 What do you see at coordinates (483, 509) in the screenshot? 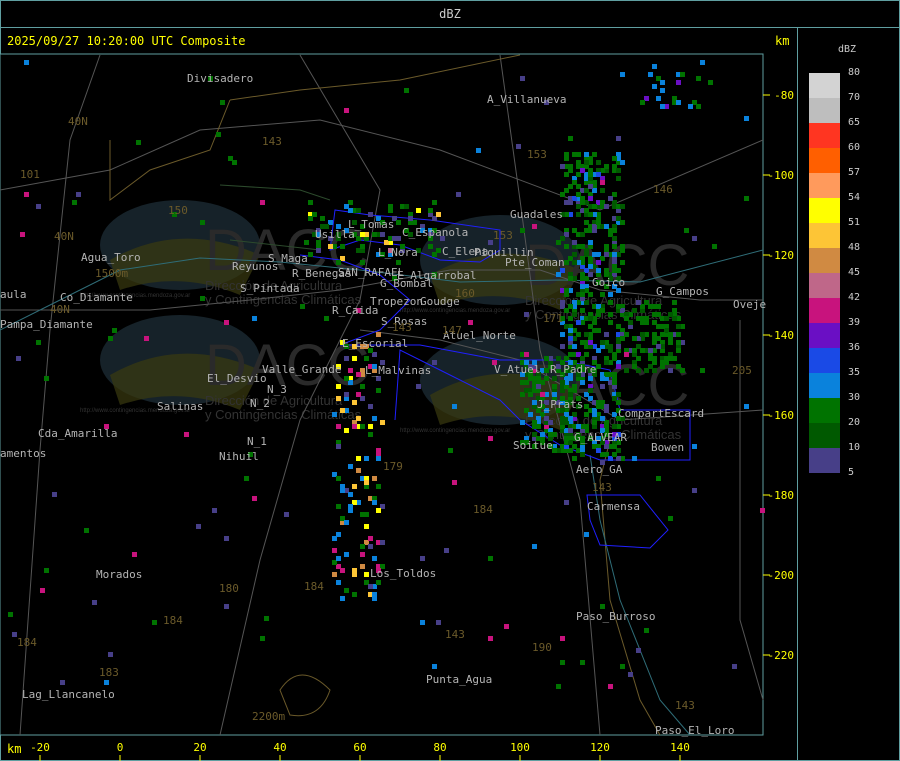
I see `route-label: 184` at bounding box center [483, 509].